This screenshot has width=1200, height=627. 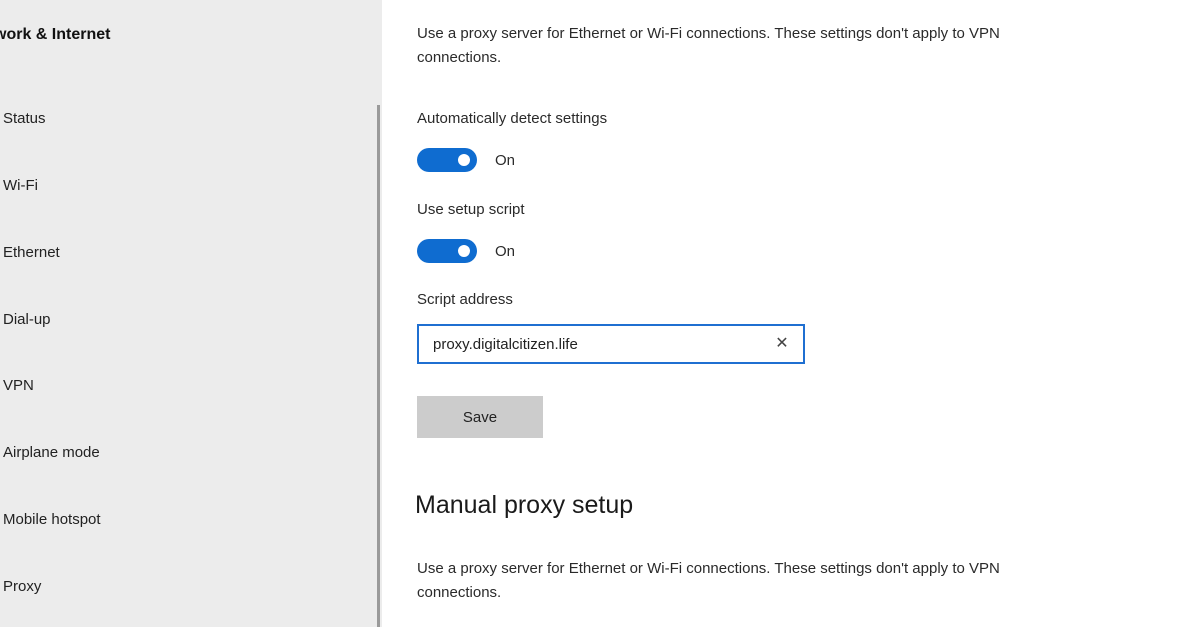 What do you see at coordinates (471, 209) in the screenshot?
I see `setup-script-label: Use setup script` at bounding box center [471, 209].